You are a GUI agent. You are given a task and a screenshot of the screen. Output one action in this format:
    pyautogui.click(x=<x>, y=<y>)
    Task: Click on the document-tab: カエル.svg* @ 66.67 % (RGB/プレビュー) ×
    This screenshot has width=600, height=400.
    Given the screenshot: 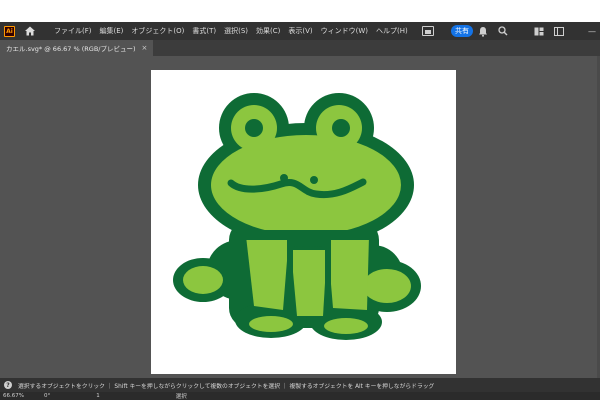 What is the action you would take?
    pyautogui.click(x=77, y=48)
    